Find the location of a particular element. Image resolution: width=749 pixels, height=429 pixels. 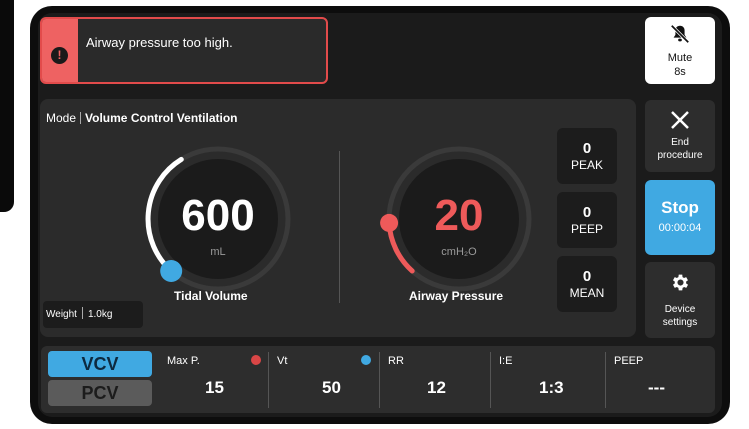

mute-countdown: 8s is located at coordinates (680, 72).